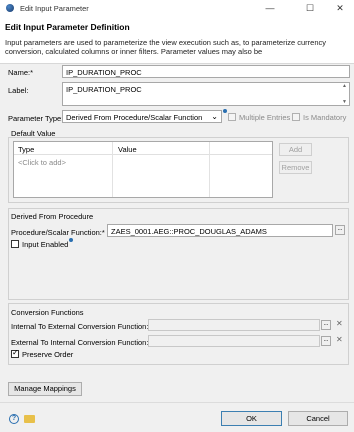 This screenshot has height=432, width=354. I want to click on derived-section-title: Derived From Procedure, so click(52, 216).